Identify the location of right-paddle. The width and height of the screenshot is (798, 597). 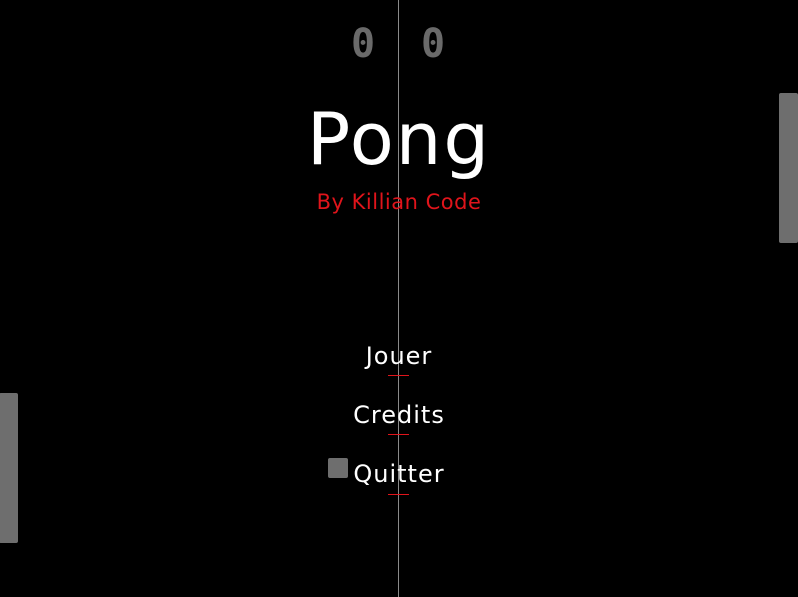
(788, 168).